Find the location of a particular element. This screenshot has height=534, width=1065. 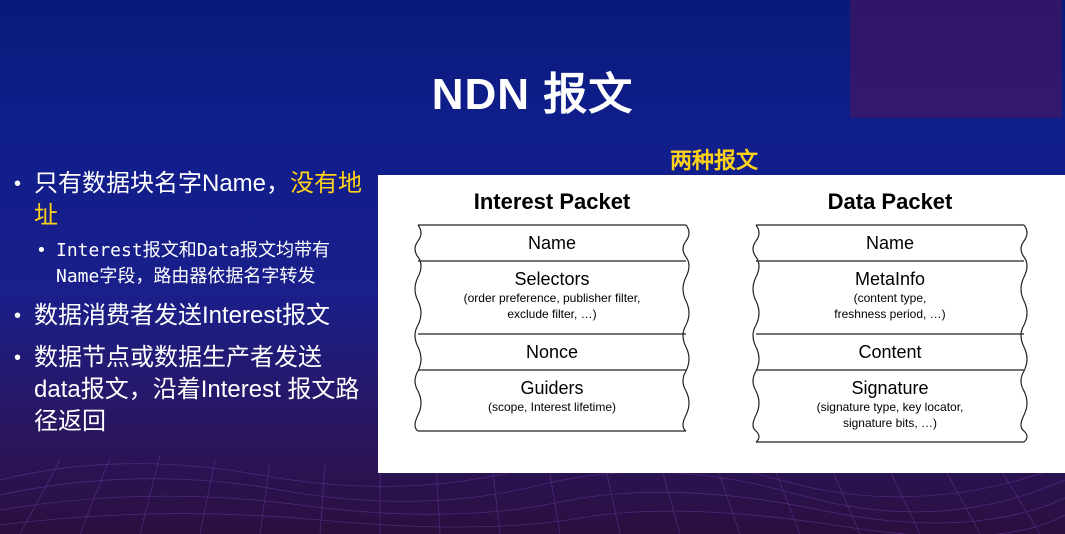

bullet-item-2: 数据消费者发送Interest报文 is located at coordinates (189, 316).